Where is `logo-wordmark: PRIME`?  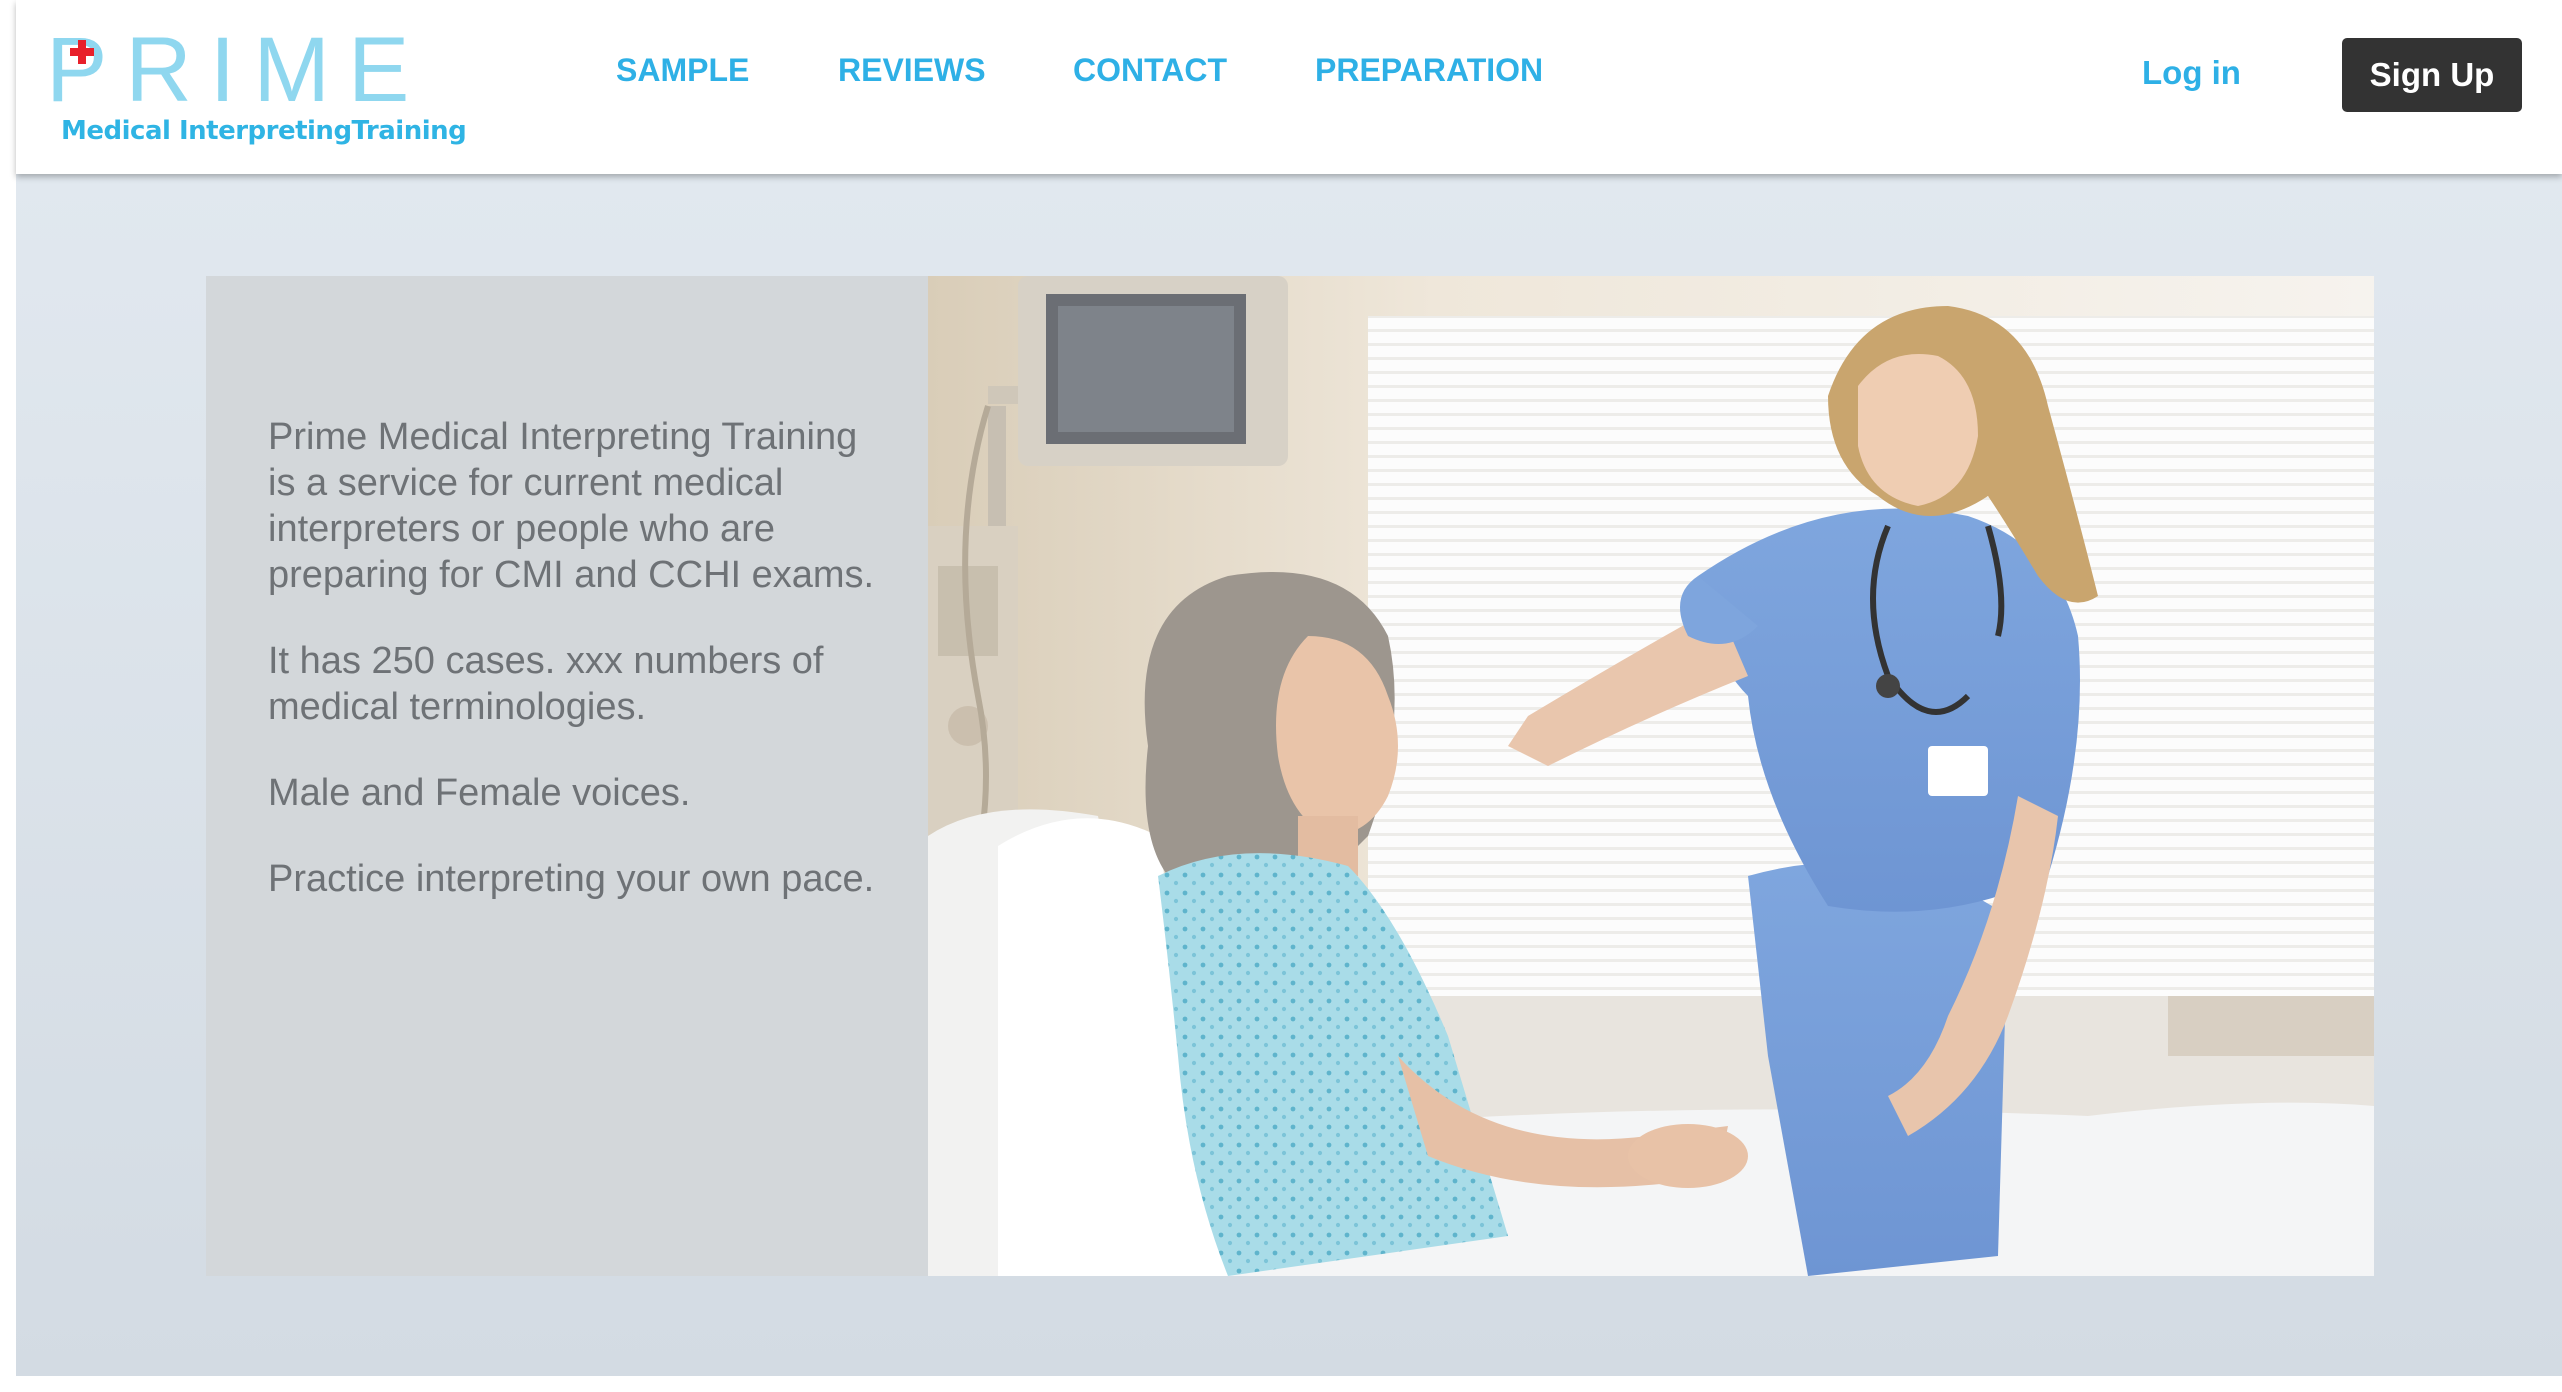
logo-wordmark: PRIME is located at coordinates (237, 70).